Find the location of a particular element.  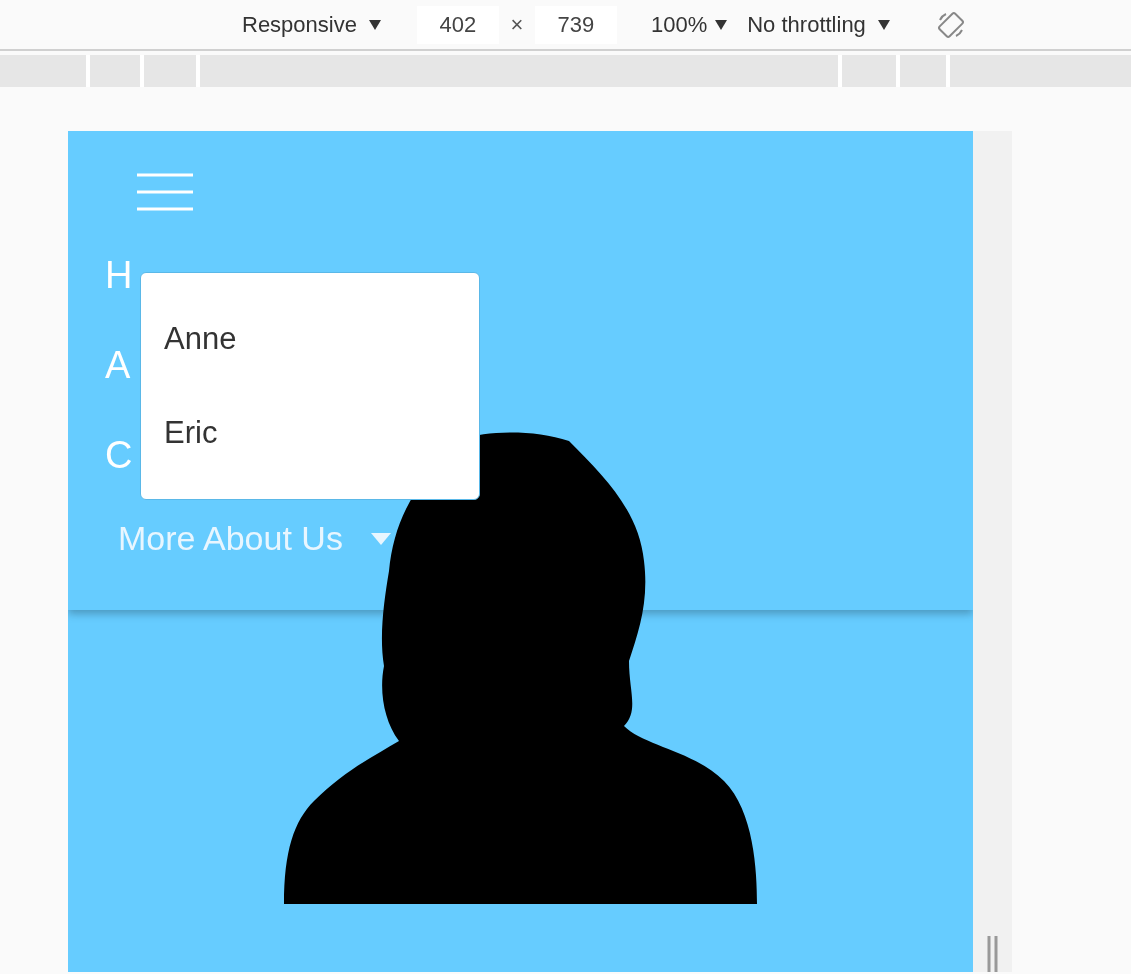

dropdown-item: Anne is located at coordinates (200, 339).